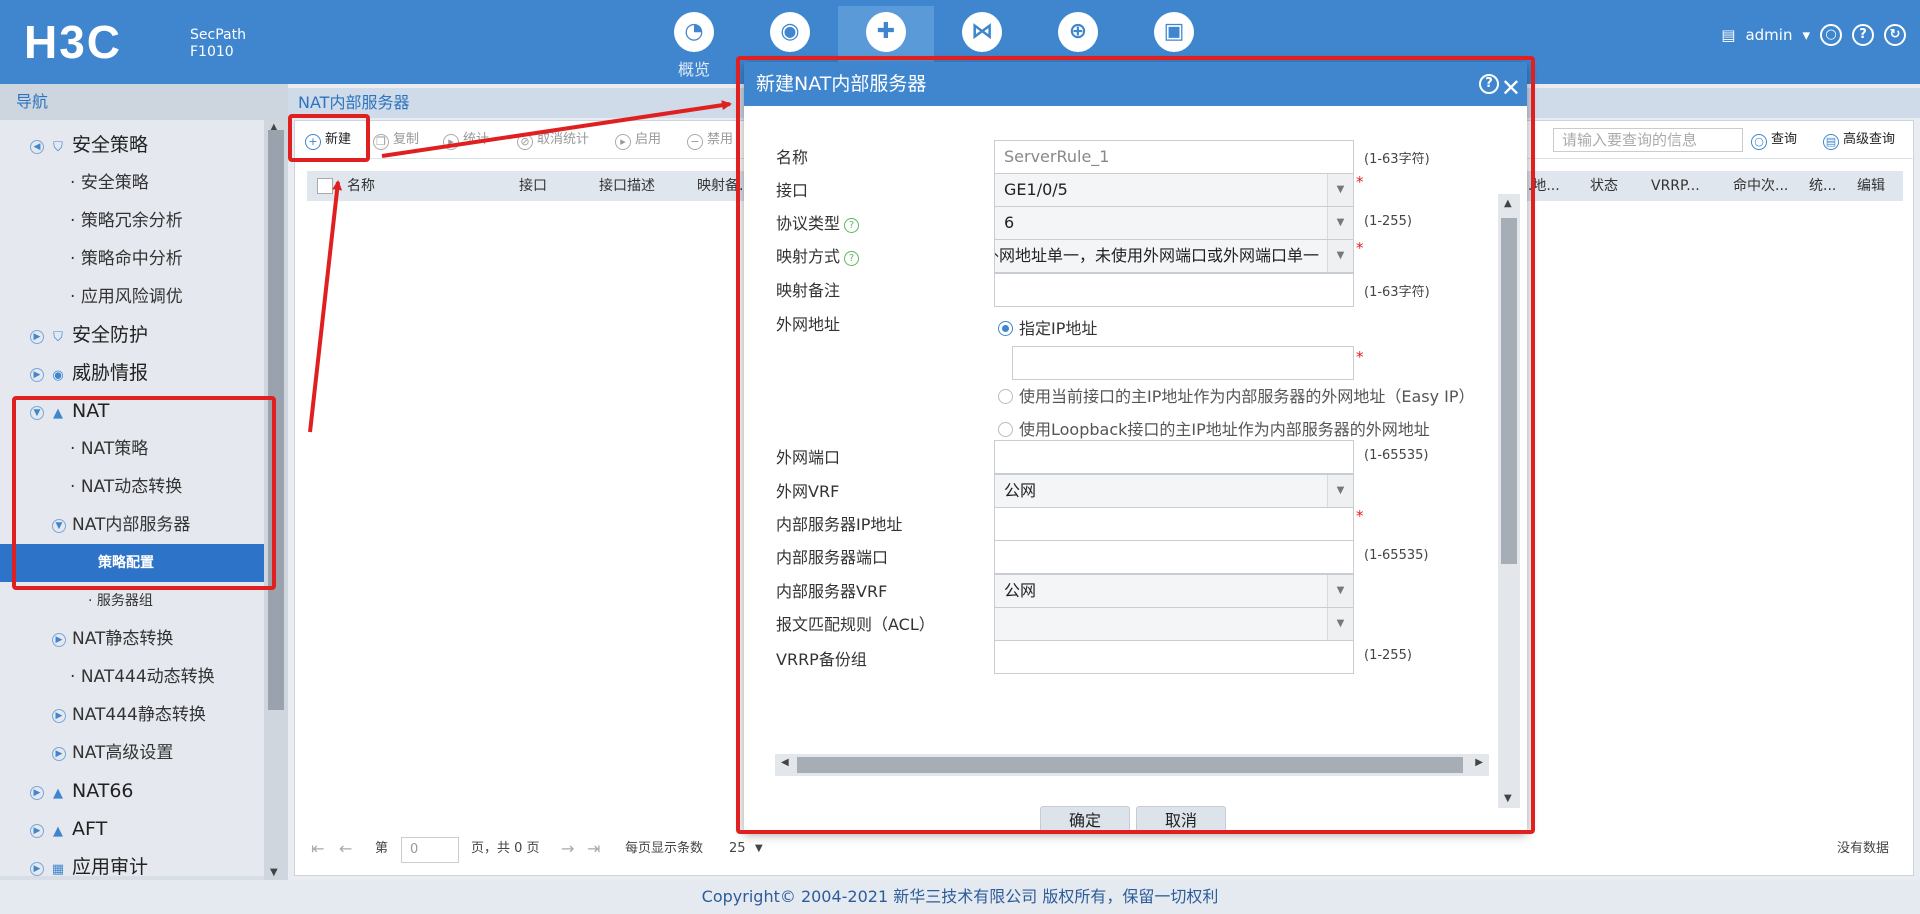  What do you see at coordinates (785, 762) in the screenshot?
I see `scroll-left-icon: ◀` at bounding box center [785, 762].